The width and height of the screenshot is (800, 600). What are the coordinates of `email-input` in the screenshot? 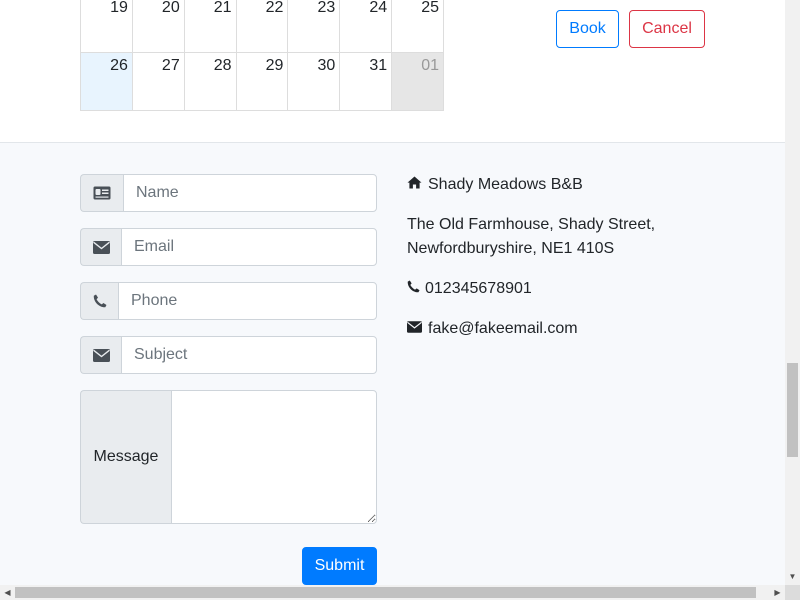 It's located at (249, 247).